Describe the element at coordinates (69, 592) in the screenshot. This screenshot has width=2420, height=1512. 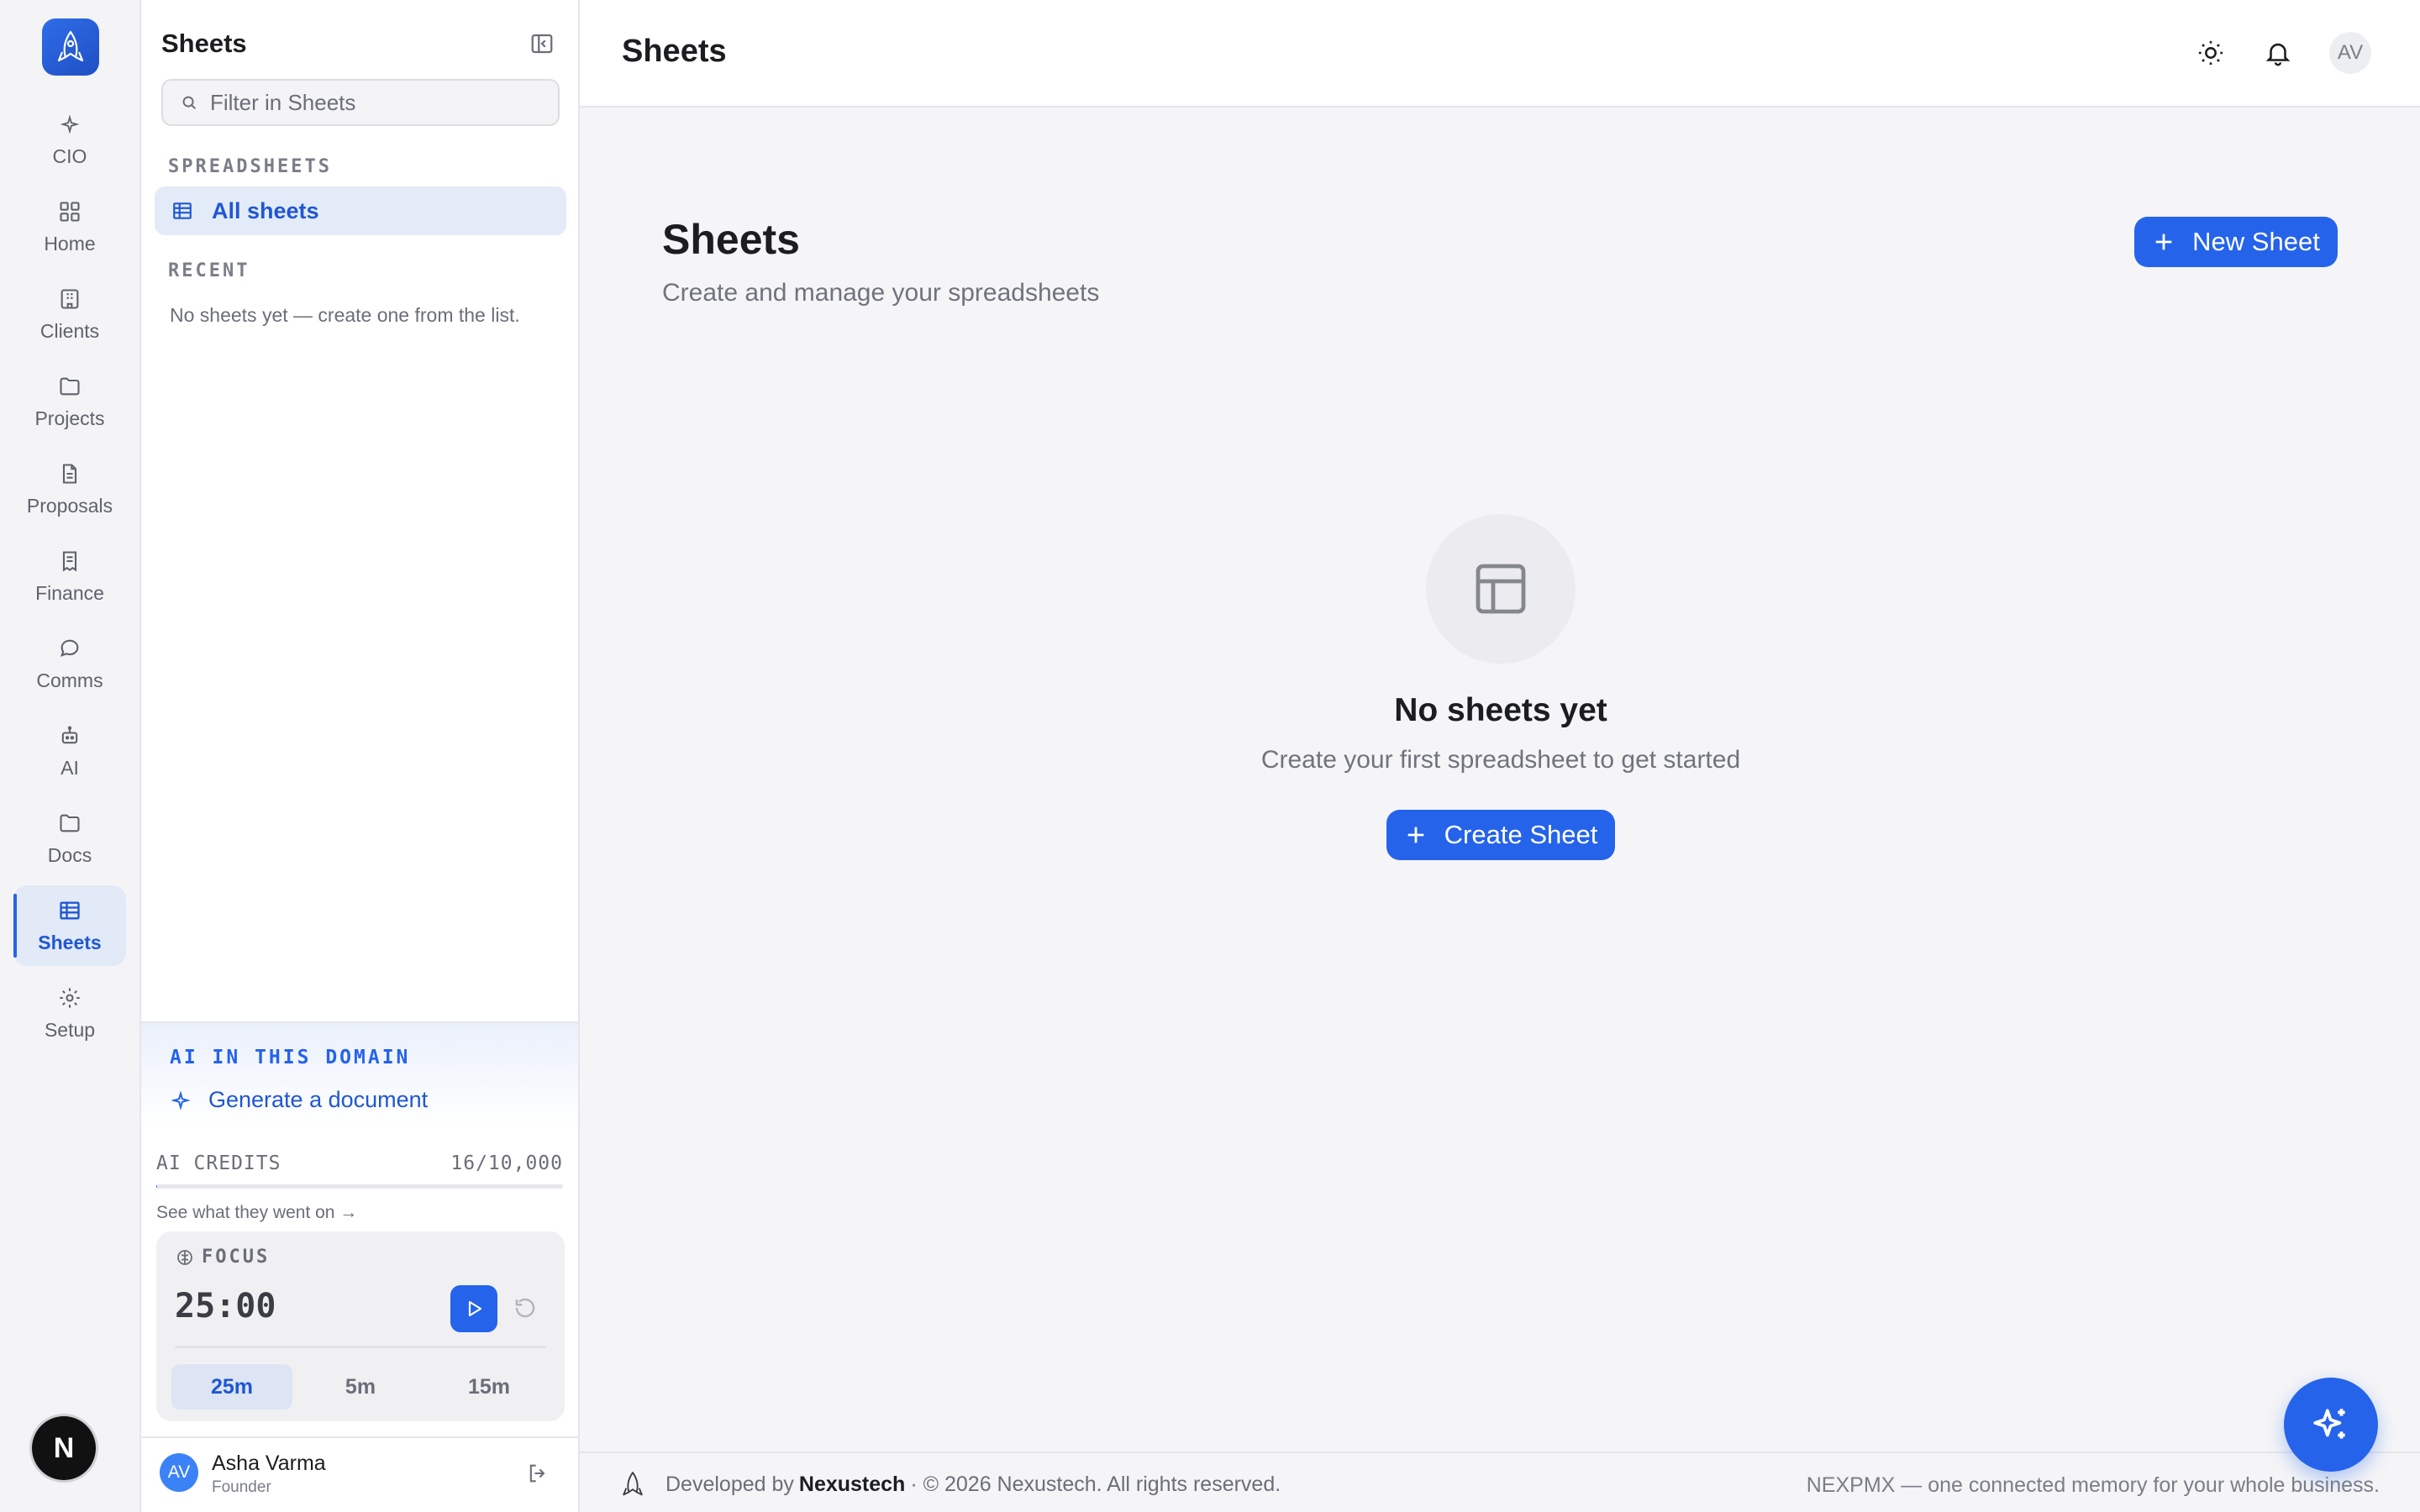
I see `rail-item-label: Finance` at that location.